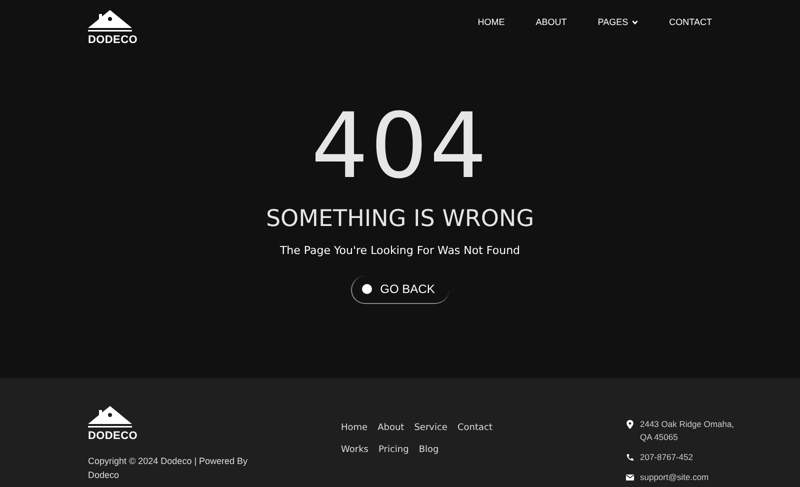  Describe the element at coordinates (428, 450) in the screenshot. I see `footer-link: Blog` at that location.